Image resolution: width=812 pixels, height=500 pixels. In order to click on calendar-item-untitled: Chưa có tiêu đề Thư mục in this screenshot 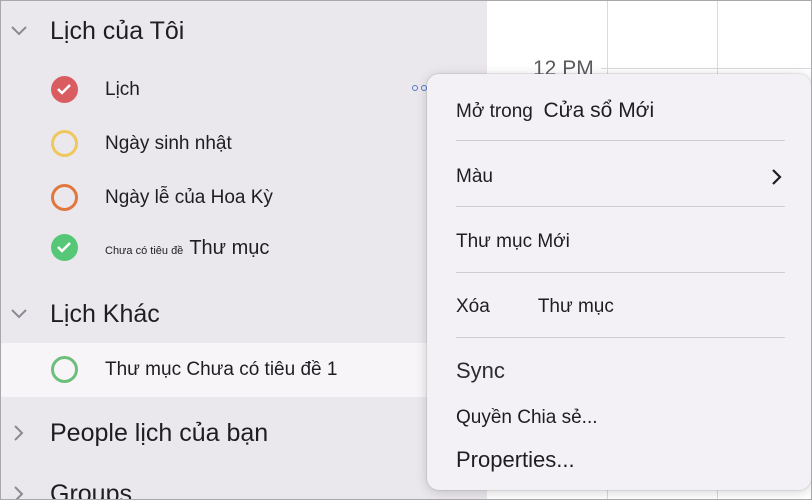, I will do `click(244, 248)`.